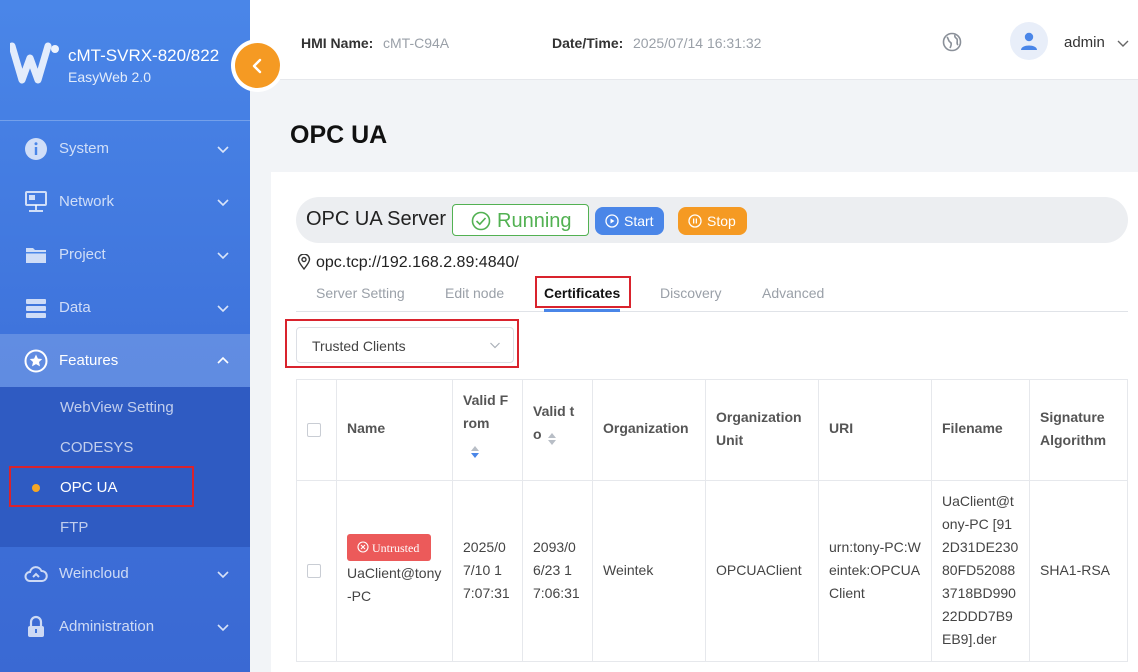 The height and width of the screenshot is (672, 1138). What do you see at coordinates (87, 201) in the screenshot?
I see `sidebar-item-label: Network` at bounding box center [87, 201].